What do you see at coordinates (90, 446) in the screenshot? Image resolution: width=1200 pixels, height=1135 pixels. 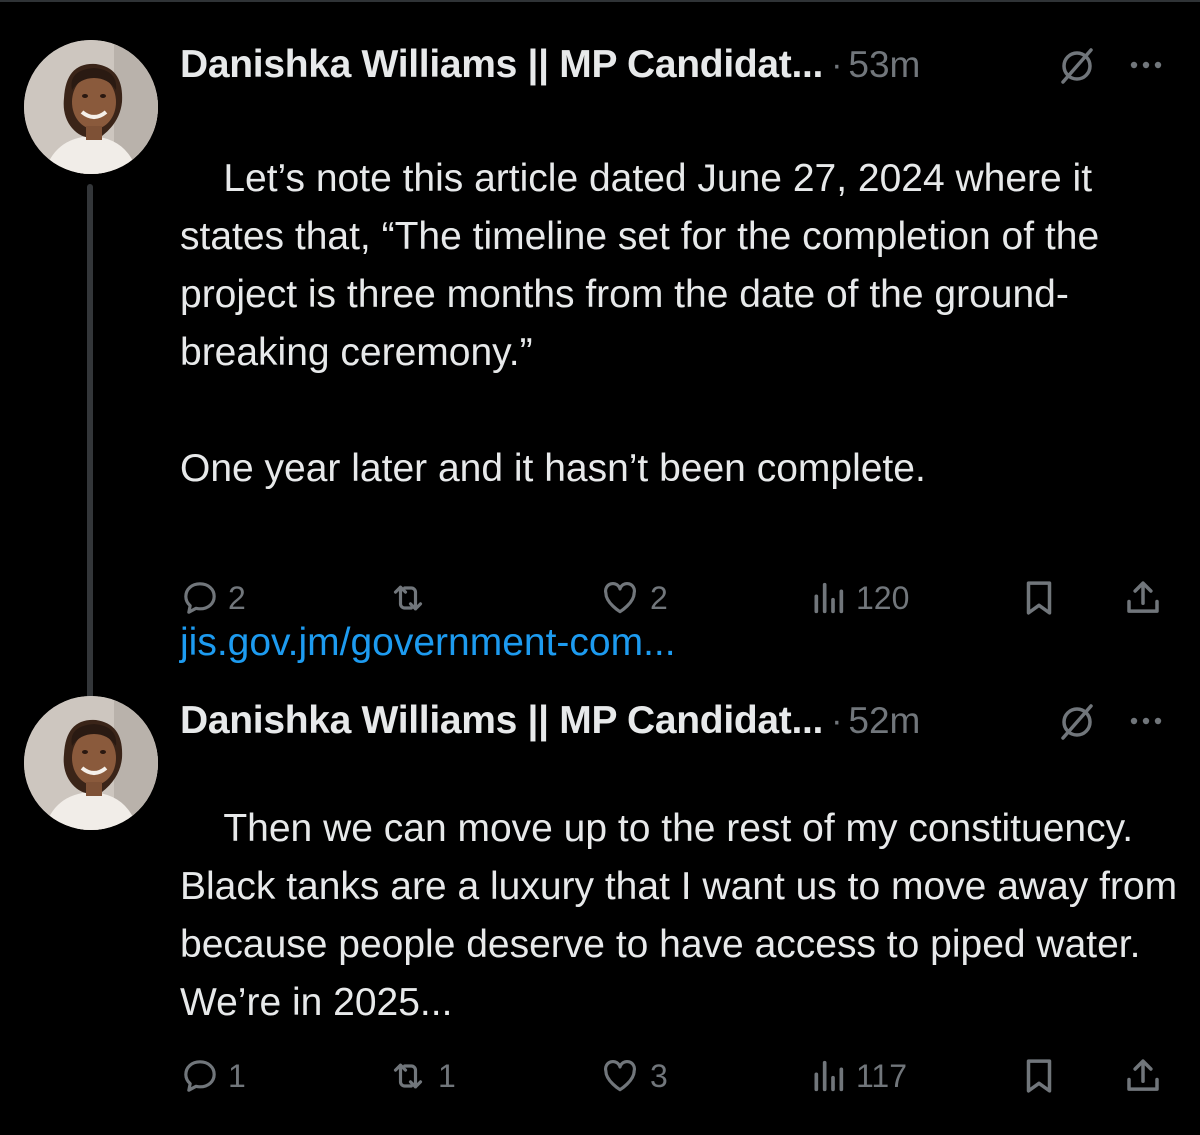 I see `thread-connector` at bounding box center [90, 446].